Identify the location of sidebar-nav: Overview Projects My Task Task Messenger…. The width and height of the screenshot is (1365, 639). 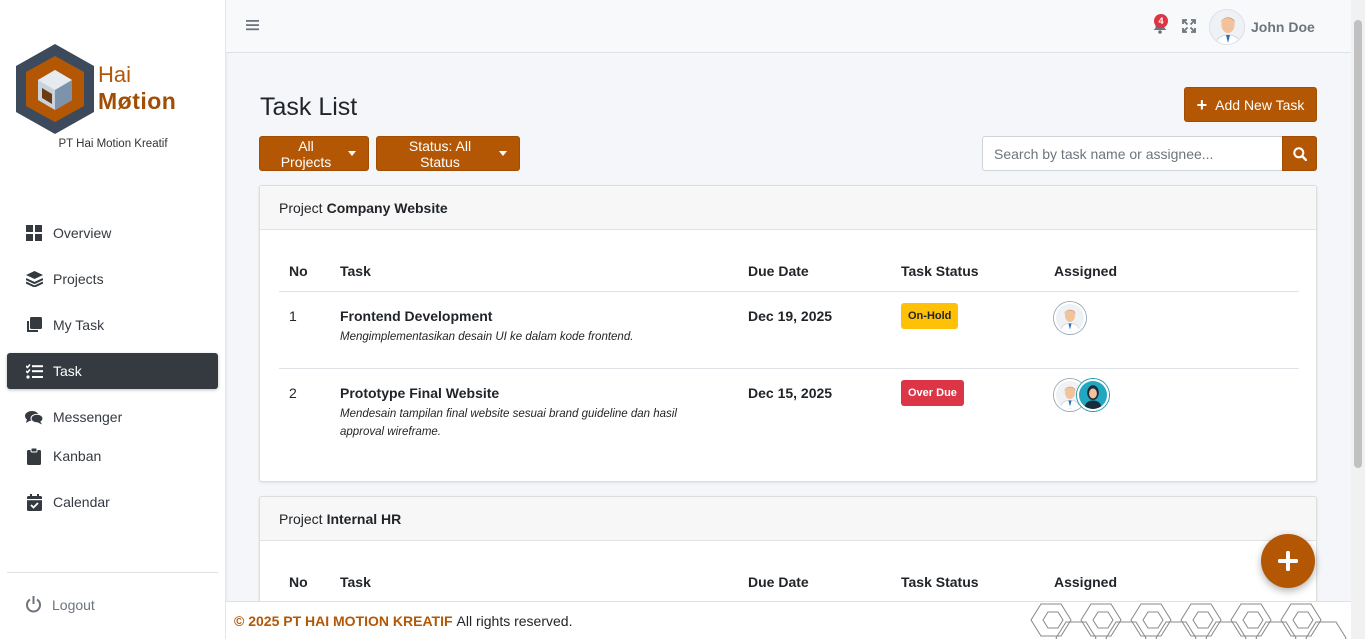
(112, 372).